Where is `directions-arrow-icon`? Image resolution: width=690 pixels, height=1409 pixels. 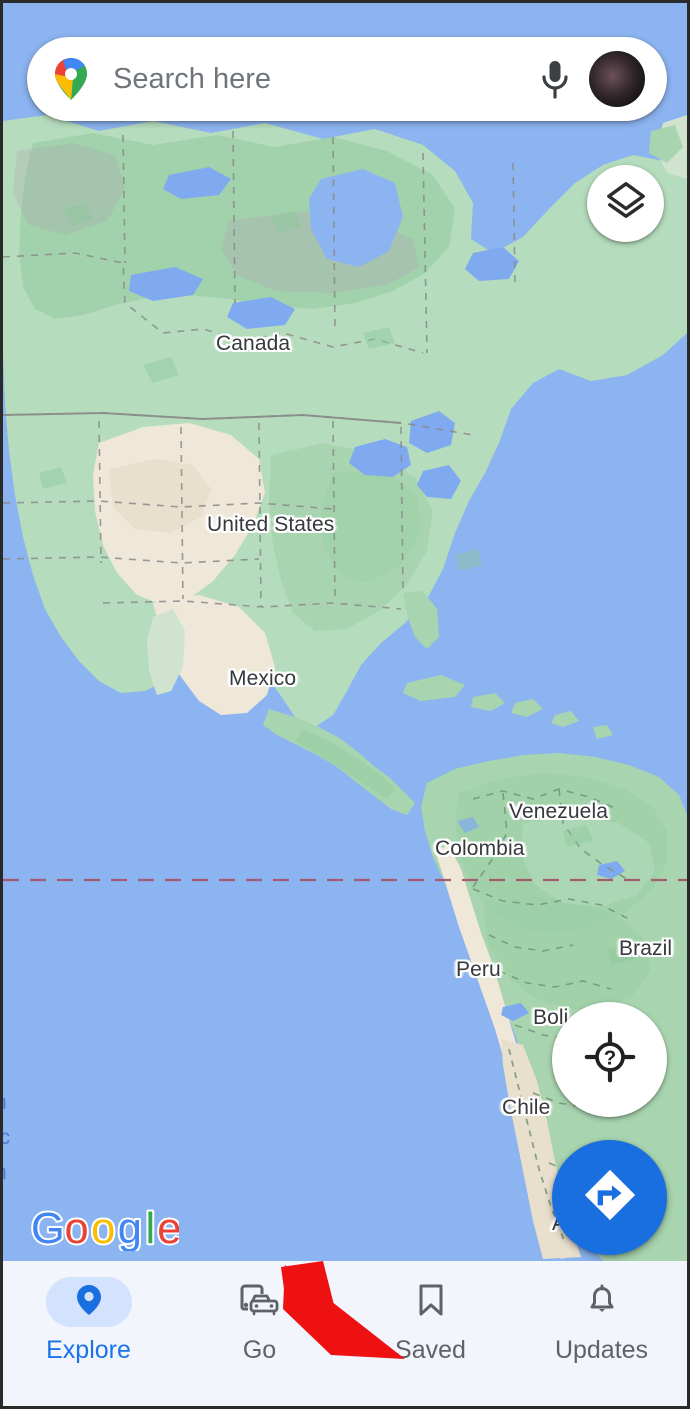 directions-arrow-icon is located at coordinates (610, 1197).